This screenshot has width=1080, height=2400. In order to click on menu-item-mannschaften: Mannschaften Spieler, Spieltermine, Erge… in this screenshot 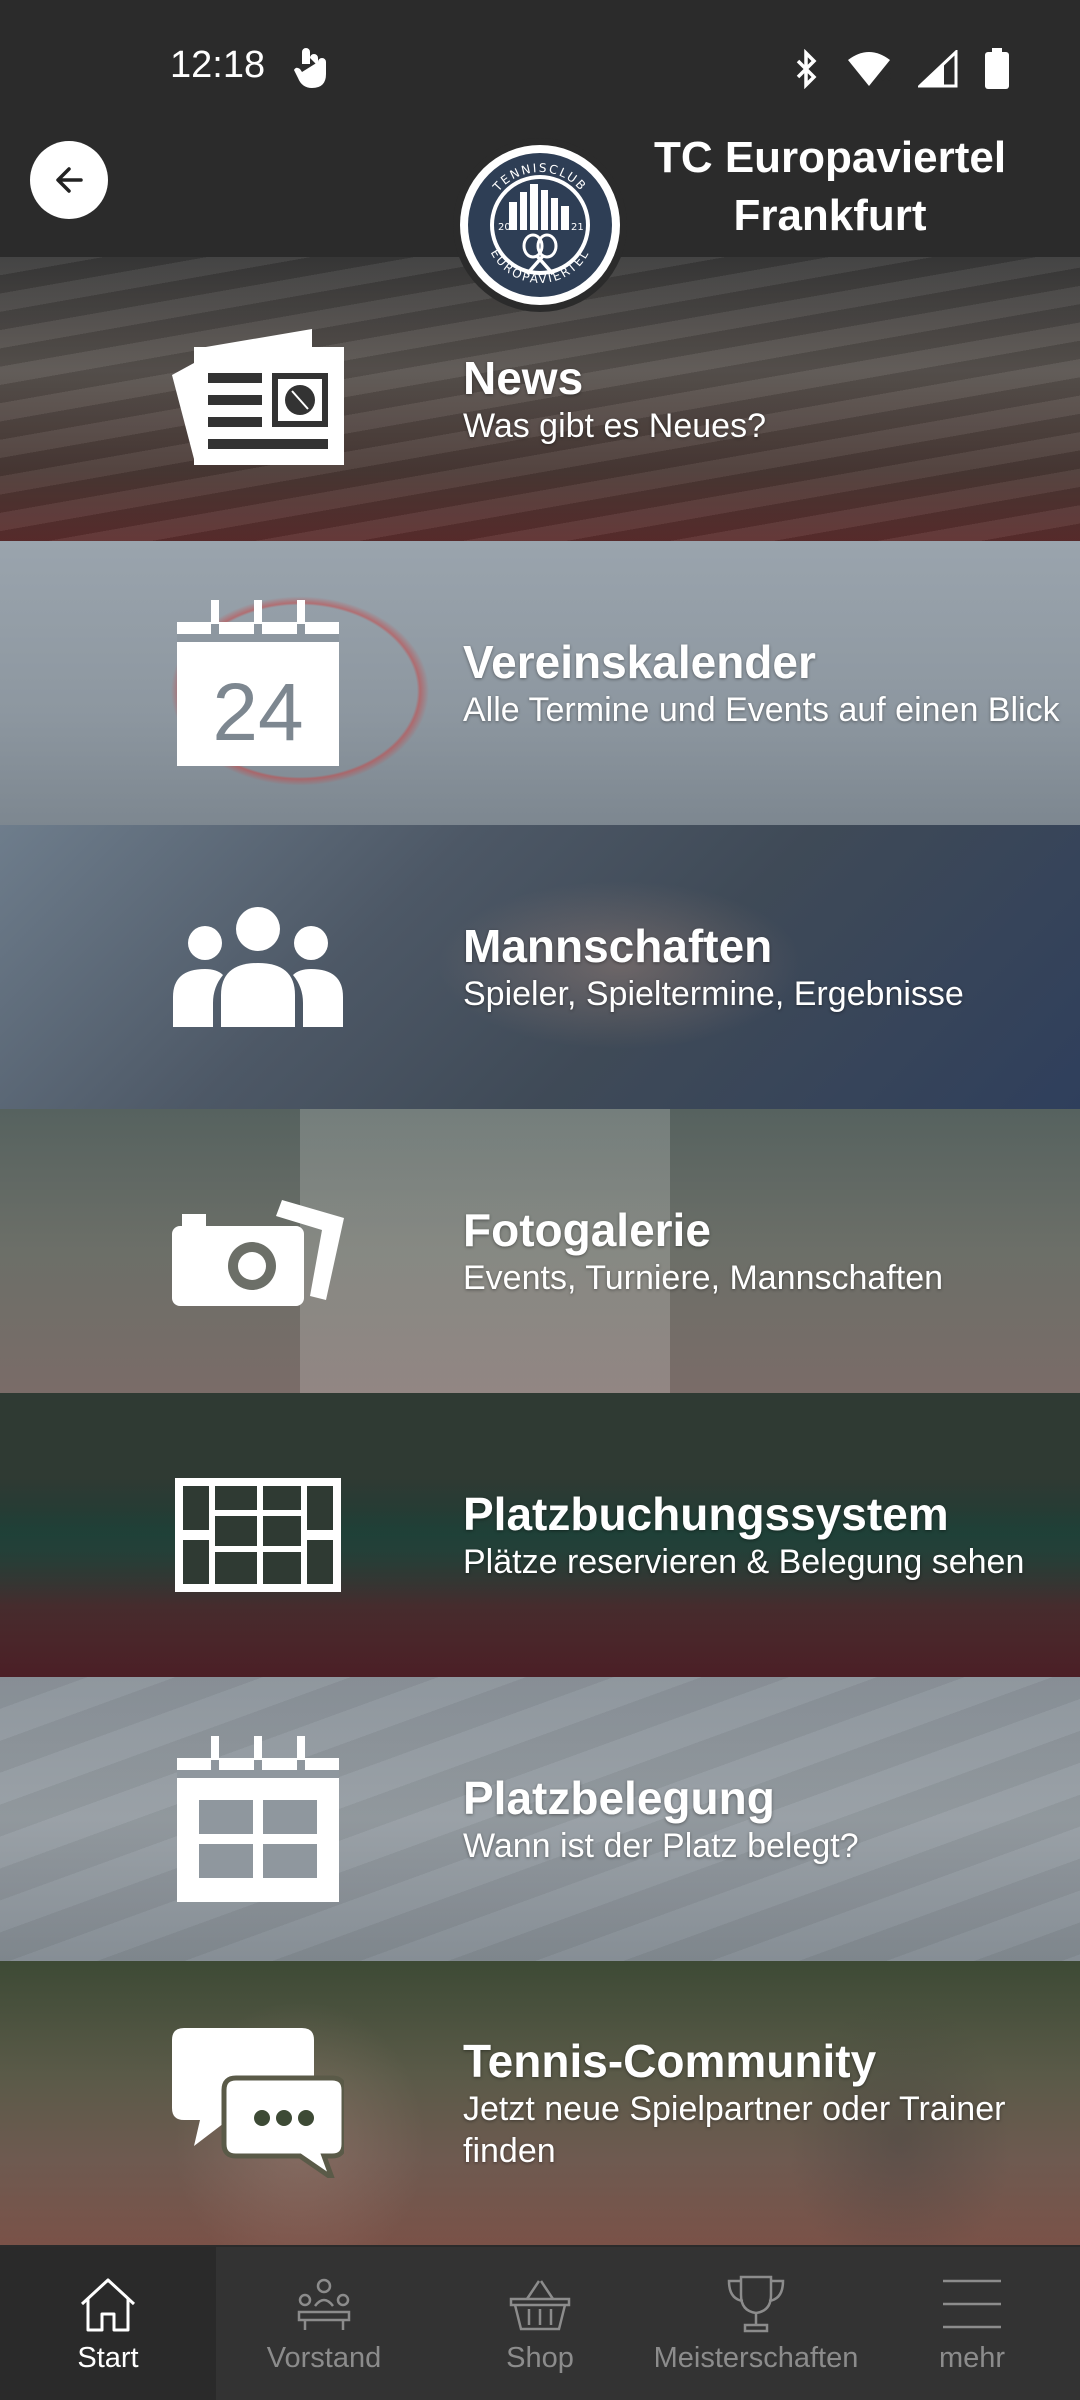, I will do `click(540, 967)`.